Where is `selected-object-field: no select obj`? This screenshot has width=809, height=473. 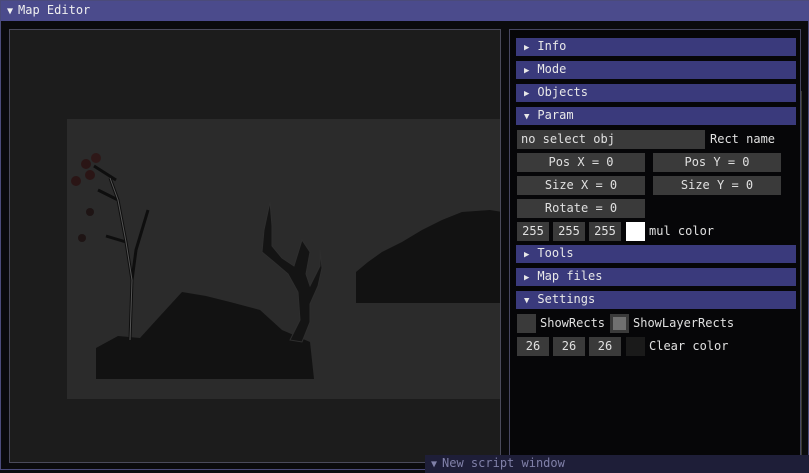
selected-object-field: no select obj is located at coordinates (611, 139).